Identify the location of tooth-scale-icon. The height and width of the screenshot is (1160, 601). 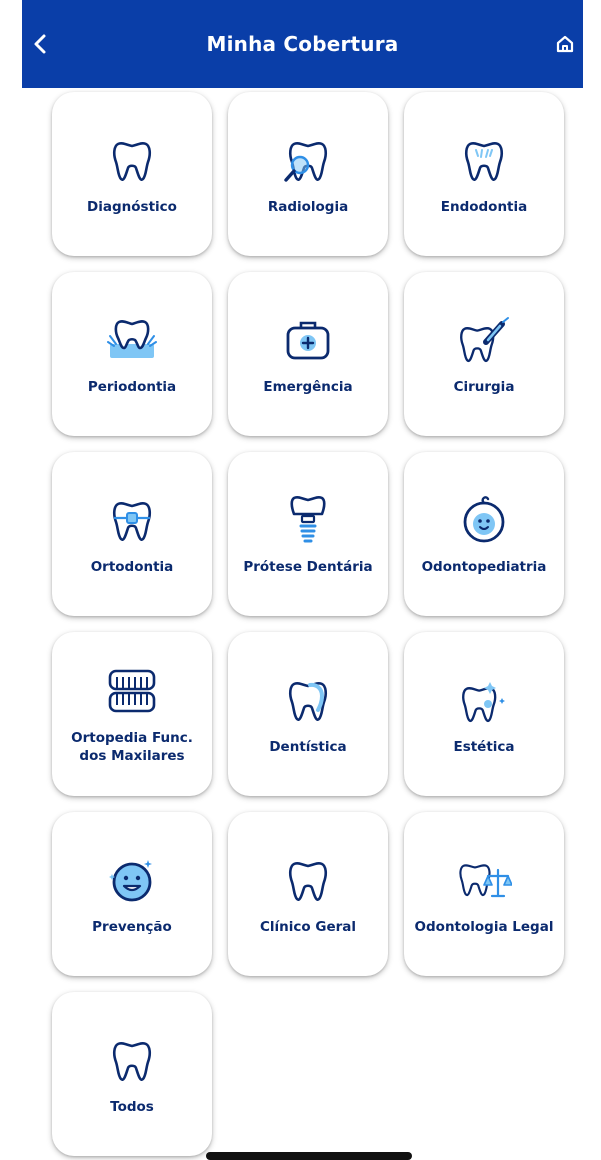
(484, 880).